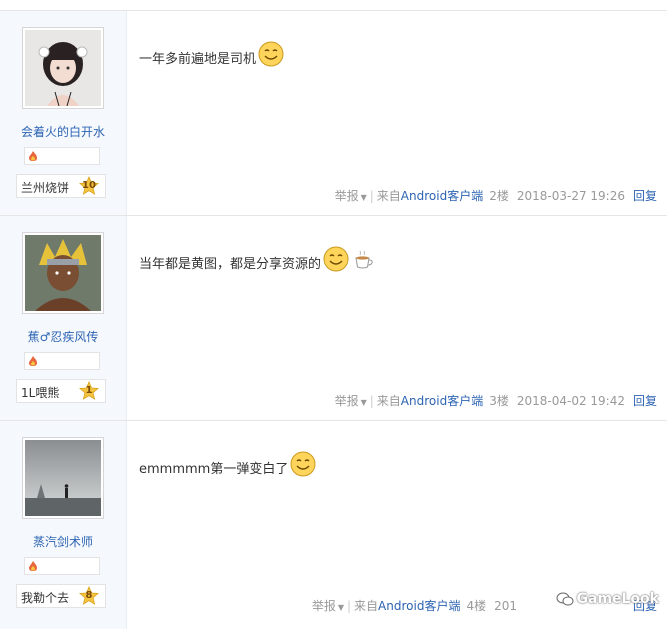 Image resolution: width=667 pixels, height=629 pixels. What do you see at coordinates (364, 259) in the screenshot?
I see `tea-cup-icon` at bounding box center [364, 259].